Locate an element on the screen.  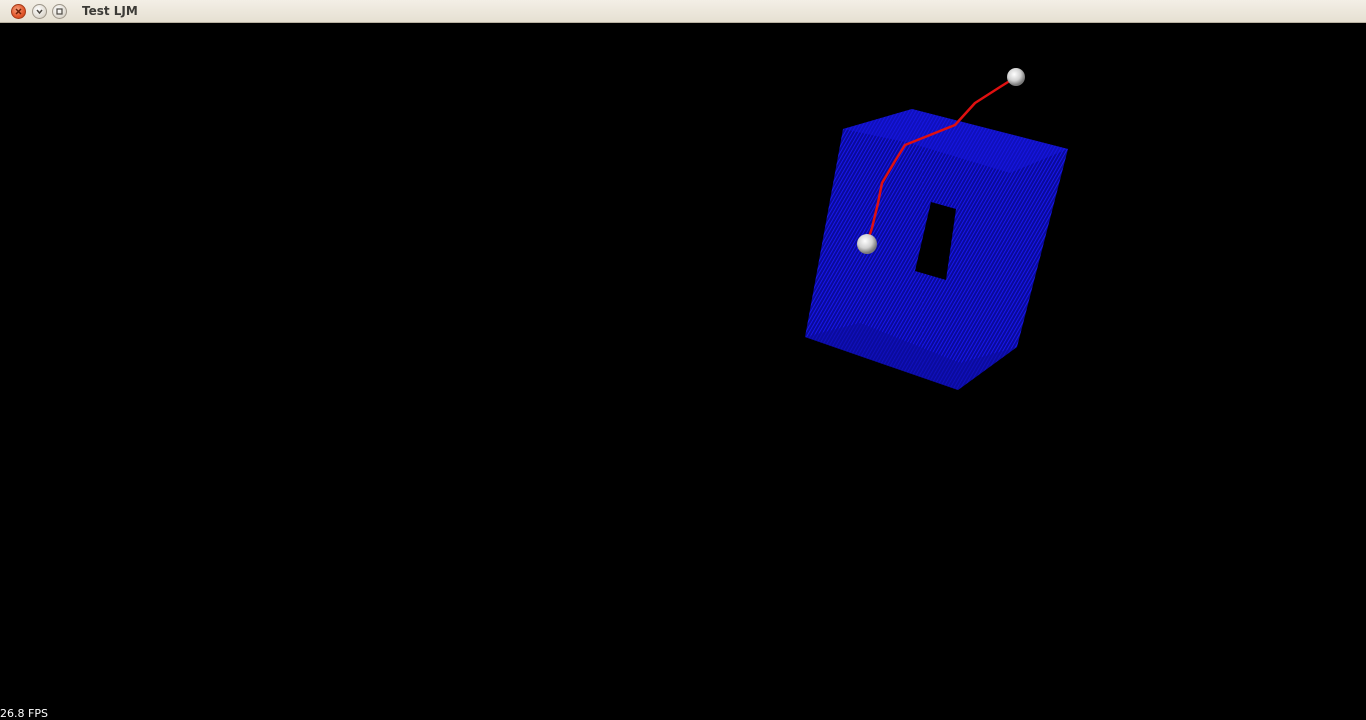
minimize-window-button is located at coordinates (39, 11).